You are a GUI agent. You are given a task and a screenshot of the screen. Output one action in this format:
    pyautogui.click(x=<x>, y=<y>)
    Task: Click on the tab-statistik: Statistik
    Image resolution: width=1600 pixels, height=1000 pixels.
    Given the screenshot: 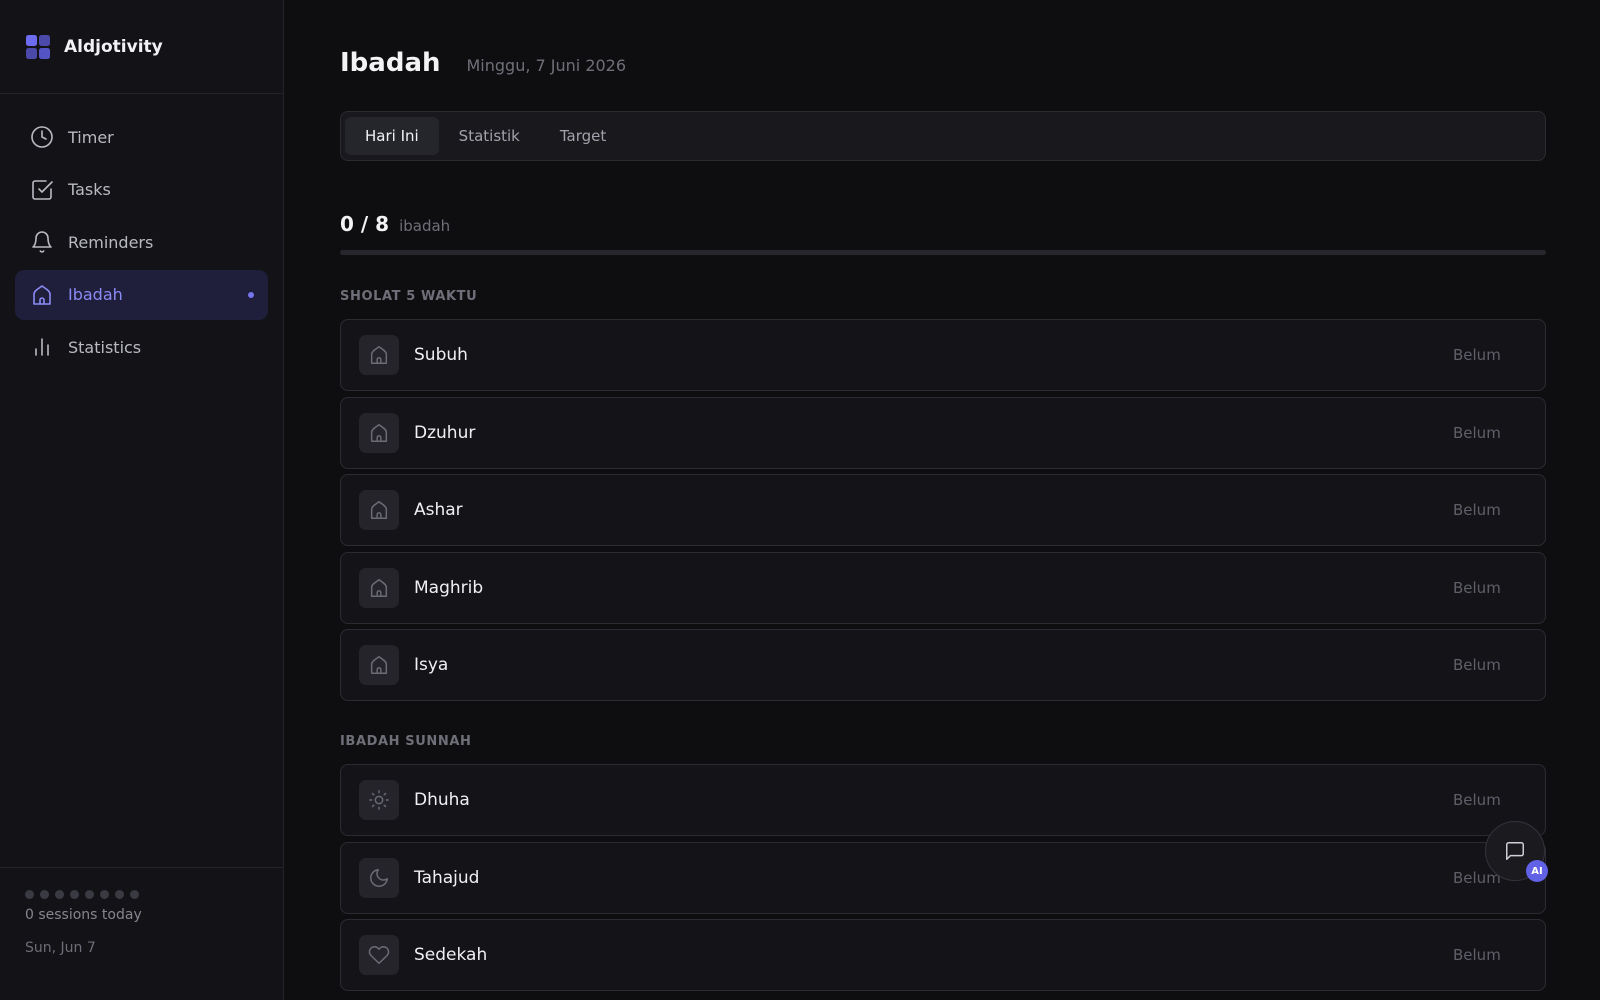 What is the action you would take?
    pyautogui.click(x=489, y=136)
    